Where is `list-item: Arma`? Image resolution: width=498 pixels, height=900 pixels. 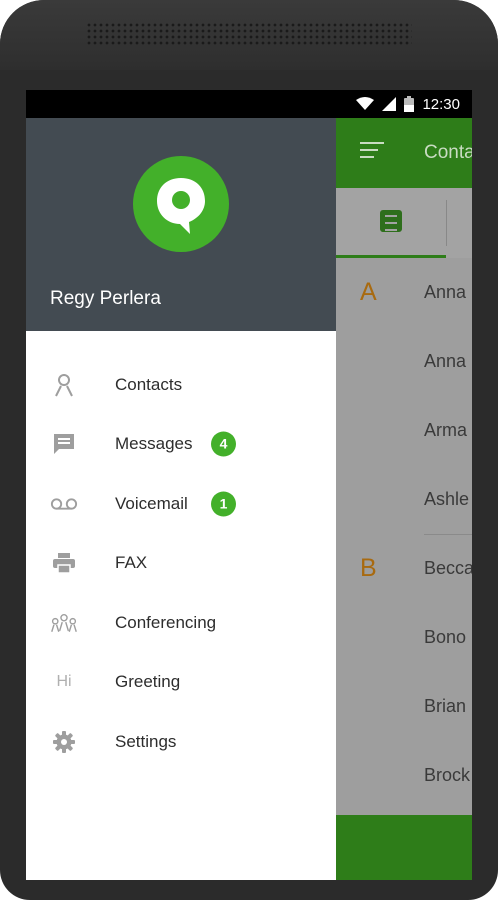 list-item: Arma is located at coordinates (404, 430).